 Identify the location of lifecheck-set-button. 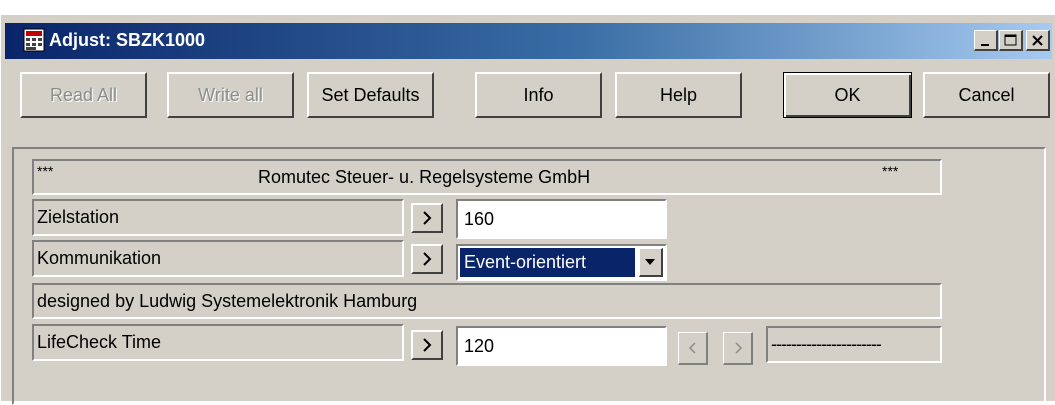
(427, 345).